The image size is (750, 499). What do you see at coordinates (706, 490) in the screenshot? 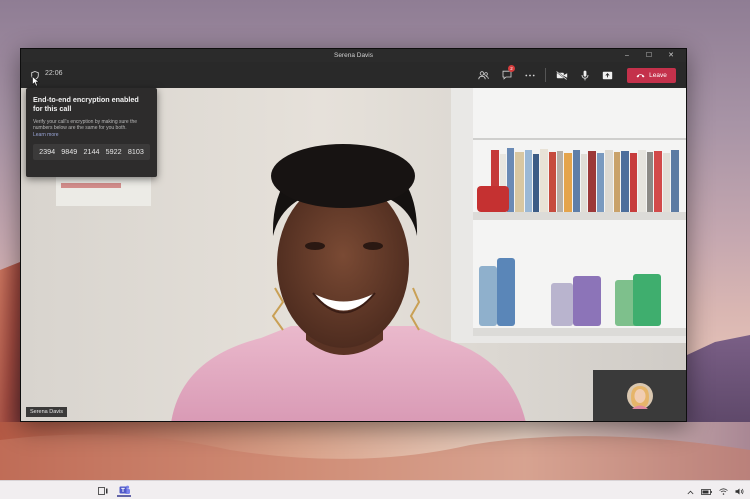
I see `battery-icon` at bounding box center [706, 490].